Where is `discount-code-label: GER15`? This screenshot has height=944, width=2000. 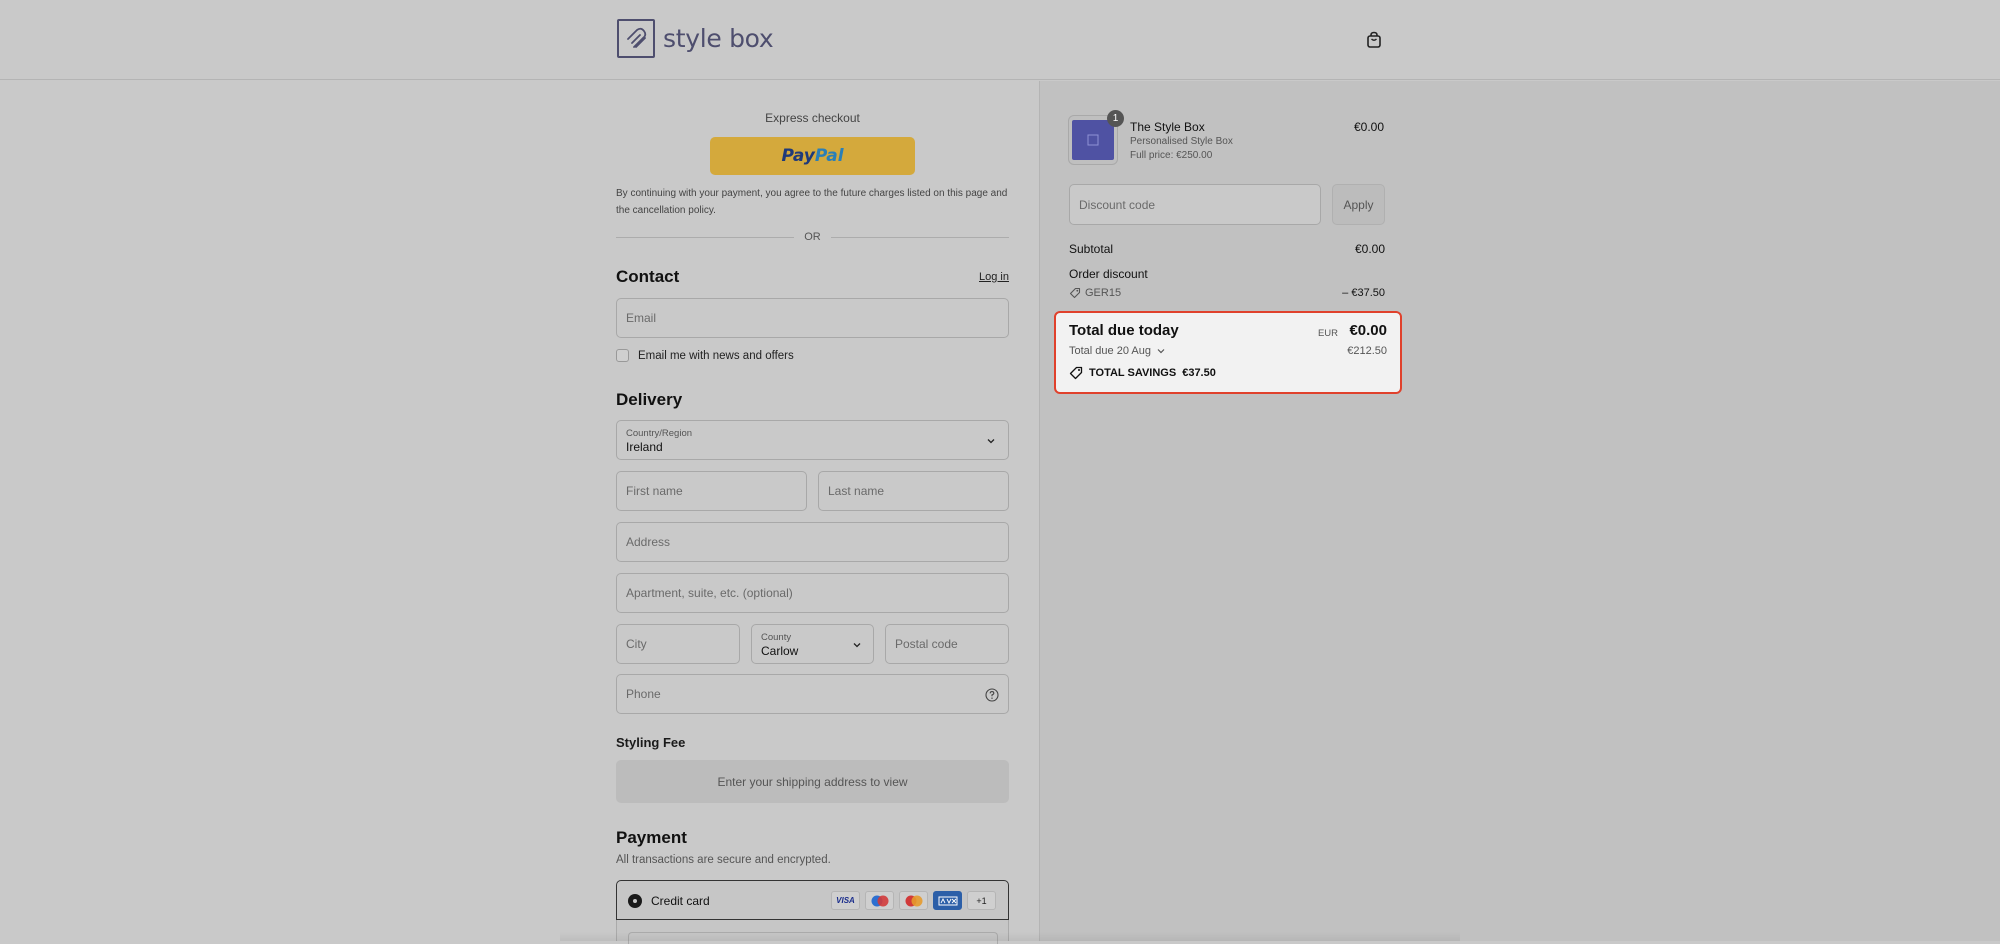 discount-code-label: GER15 is located at coordinates (1103, 293).